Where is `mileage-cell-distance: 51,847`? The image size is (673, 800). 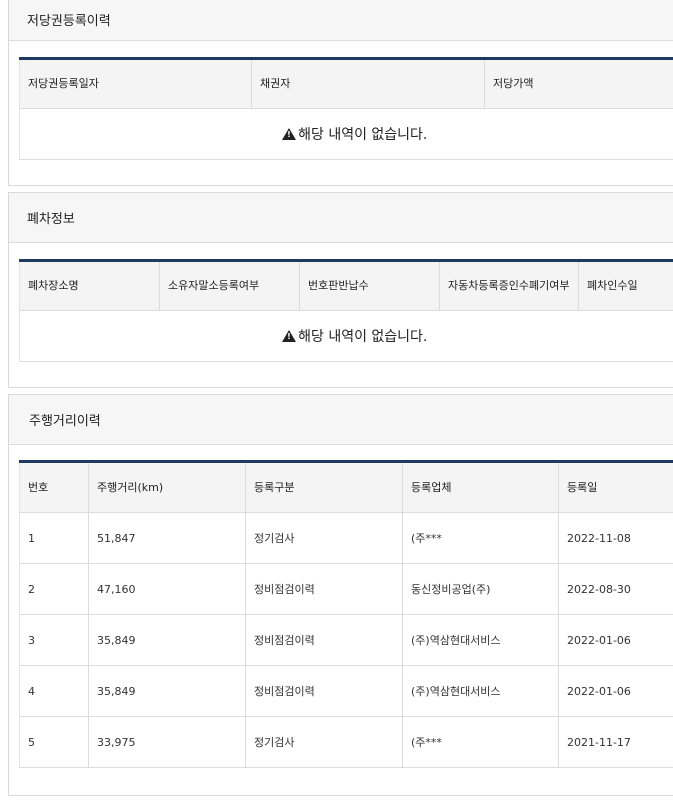
mileage-cell-distance: 51,847 is located at coordinates (167, 538).